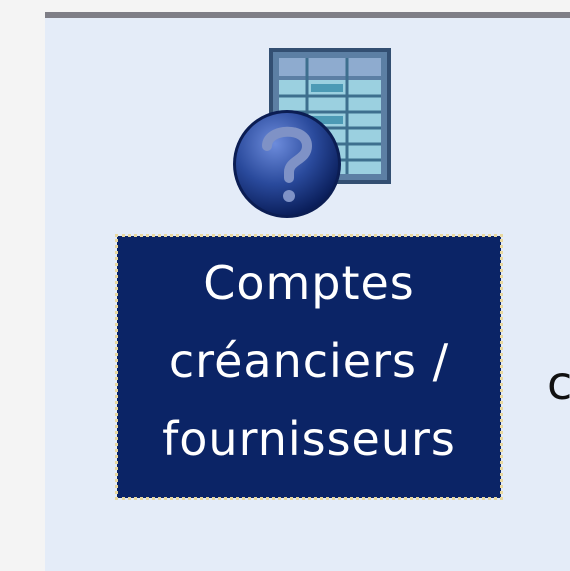 The width and height of the screenshot is (570, 571). I want to click on label-line-2: créanciers /, so click(309, 361).